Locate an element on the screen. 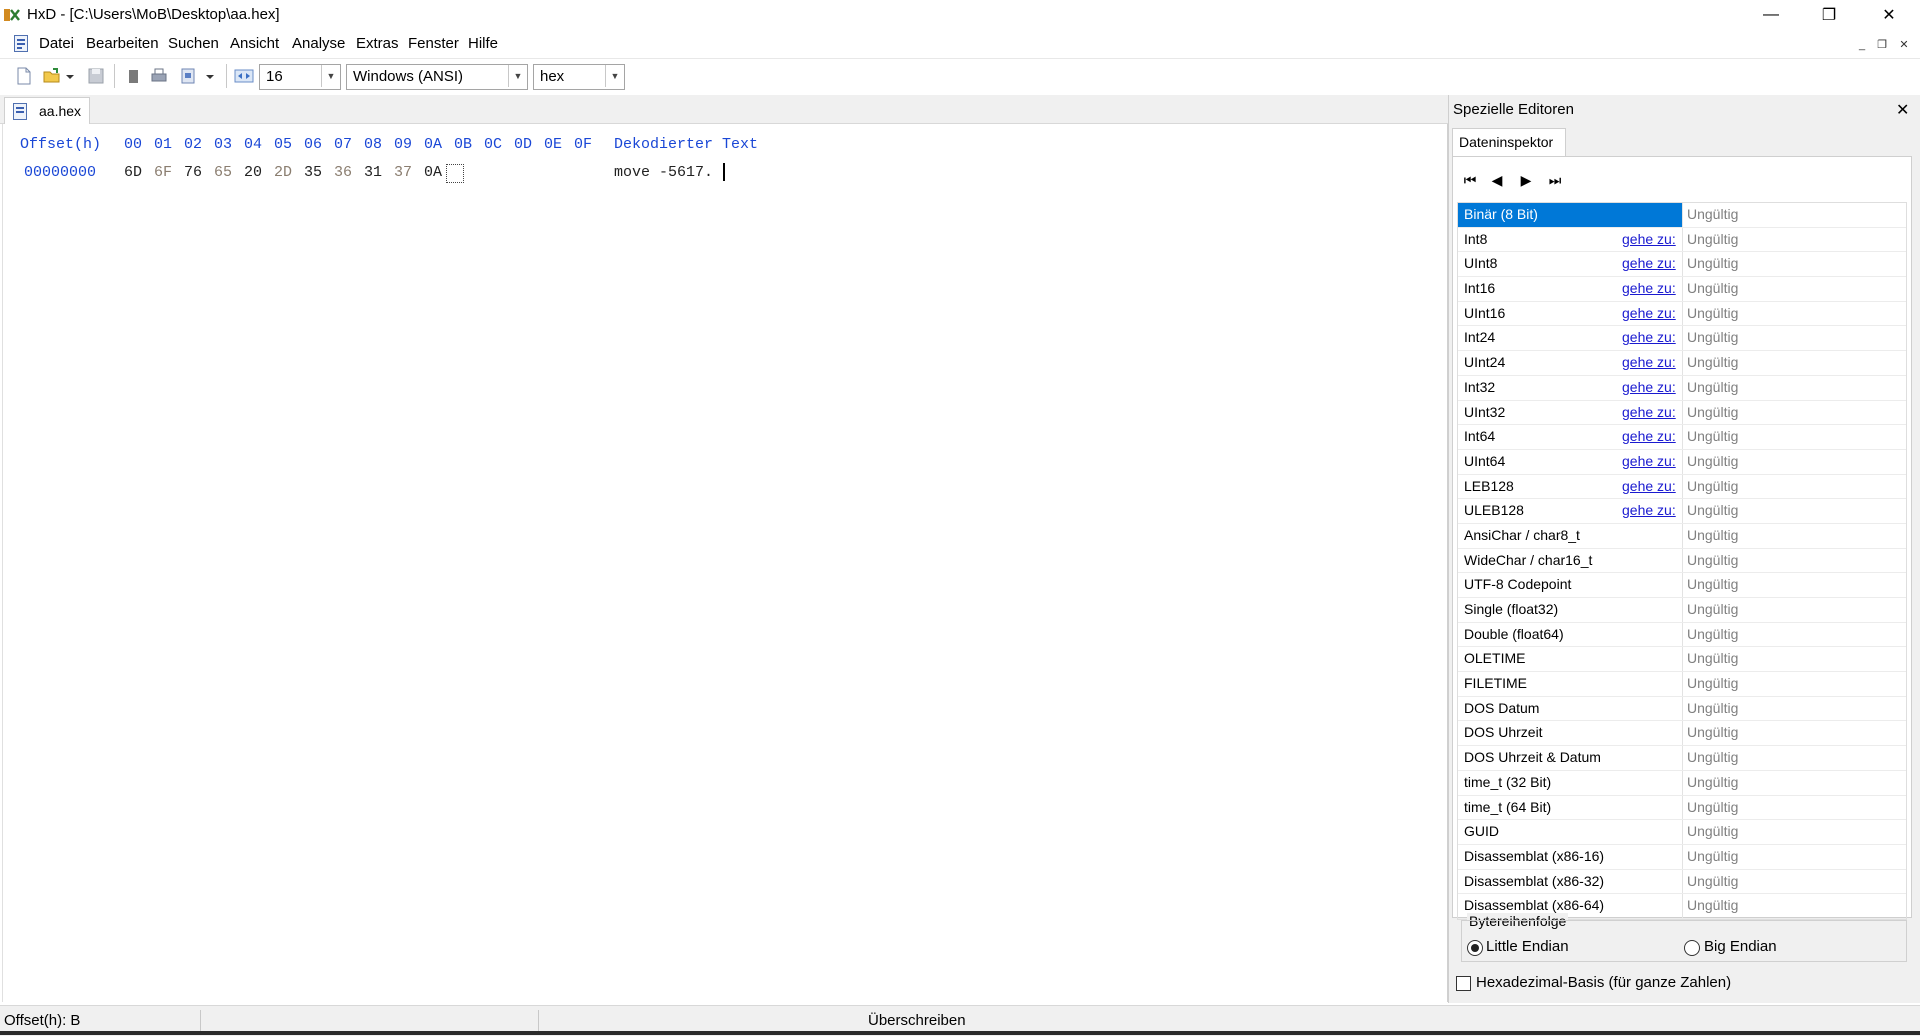 The width and height of the screenshot is (1920, 1036). previous-icon: ◀ is located at coordinates (1497, 180).